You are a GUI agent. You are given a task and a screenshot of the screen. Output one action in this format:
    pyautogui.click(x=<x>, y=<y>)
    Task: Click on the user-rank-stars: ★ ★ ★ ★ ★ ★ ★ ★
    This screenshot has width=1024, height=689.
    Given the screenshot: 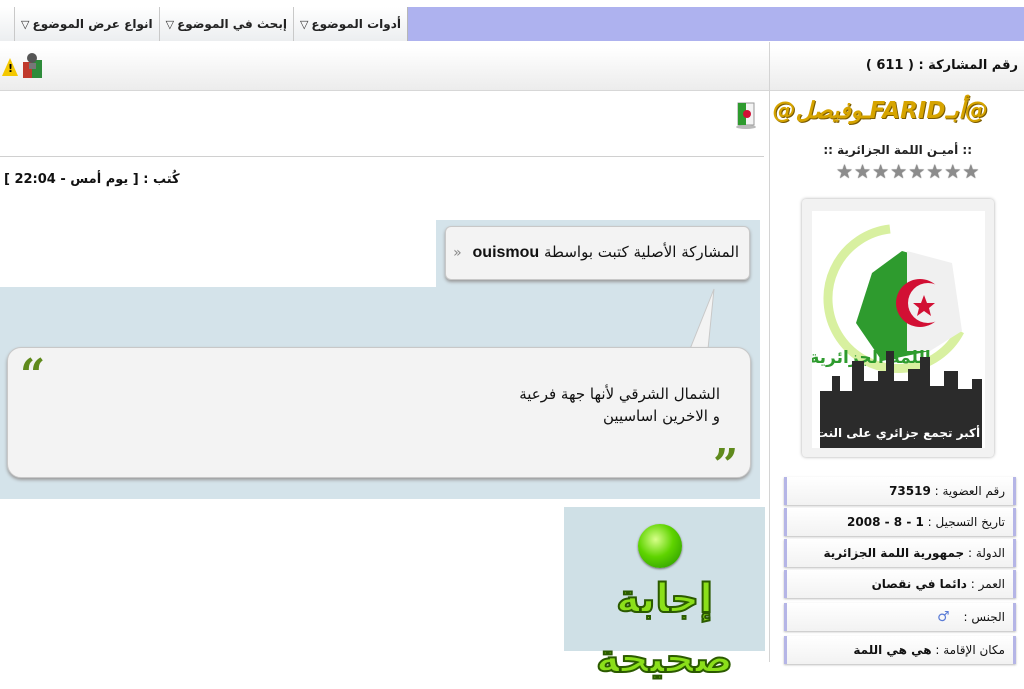 What is the action you would take?
    pyautogui.click(x=907, y=172)
    